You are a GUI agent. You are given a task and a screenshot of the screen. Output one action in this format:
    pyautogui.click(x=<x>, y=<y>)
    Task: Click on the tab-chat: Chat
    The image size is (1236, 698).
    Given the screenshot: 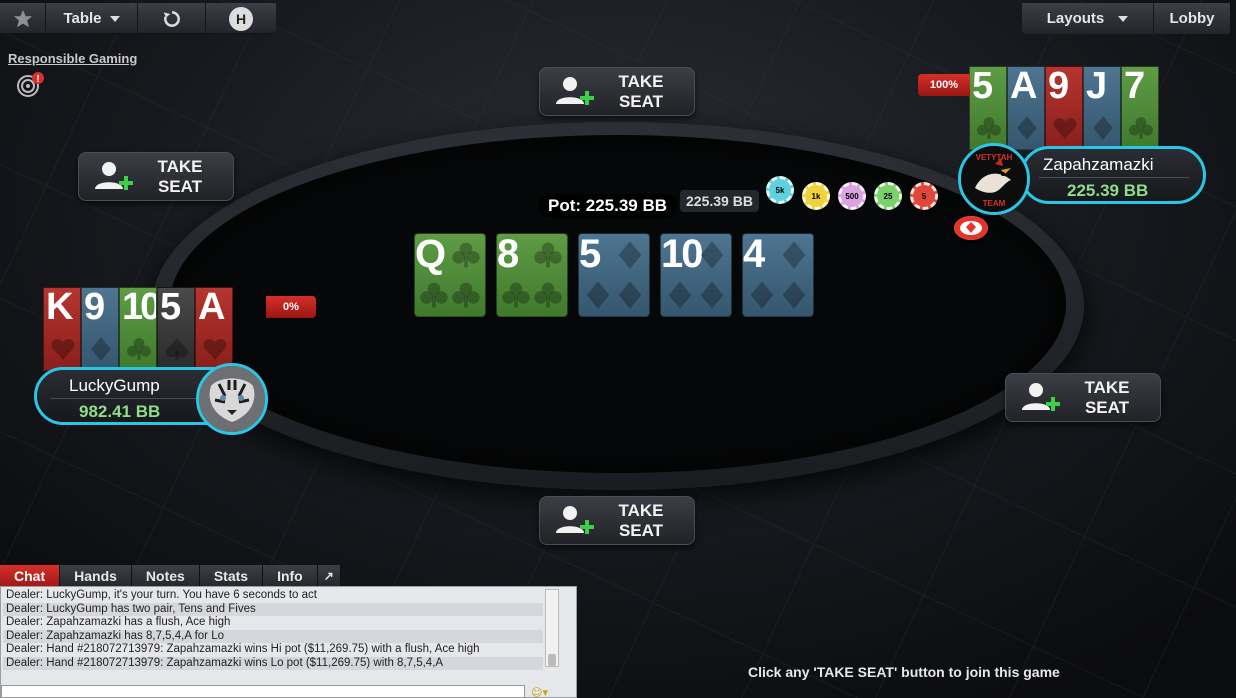 What is the action you would take?
    pyautogui.click(x=30, y=575)
    